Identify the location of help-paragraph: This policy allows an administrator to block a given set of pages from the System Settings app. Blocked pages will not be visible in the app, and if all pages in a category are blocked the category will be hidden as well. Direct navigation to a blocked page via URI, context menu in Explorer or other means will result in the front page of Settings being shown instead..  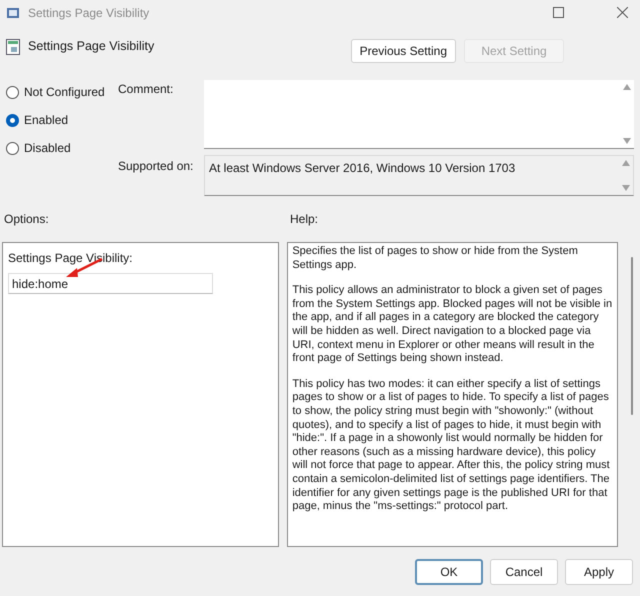
(453, 325).